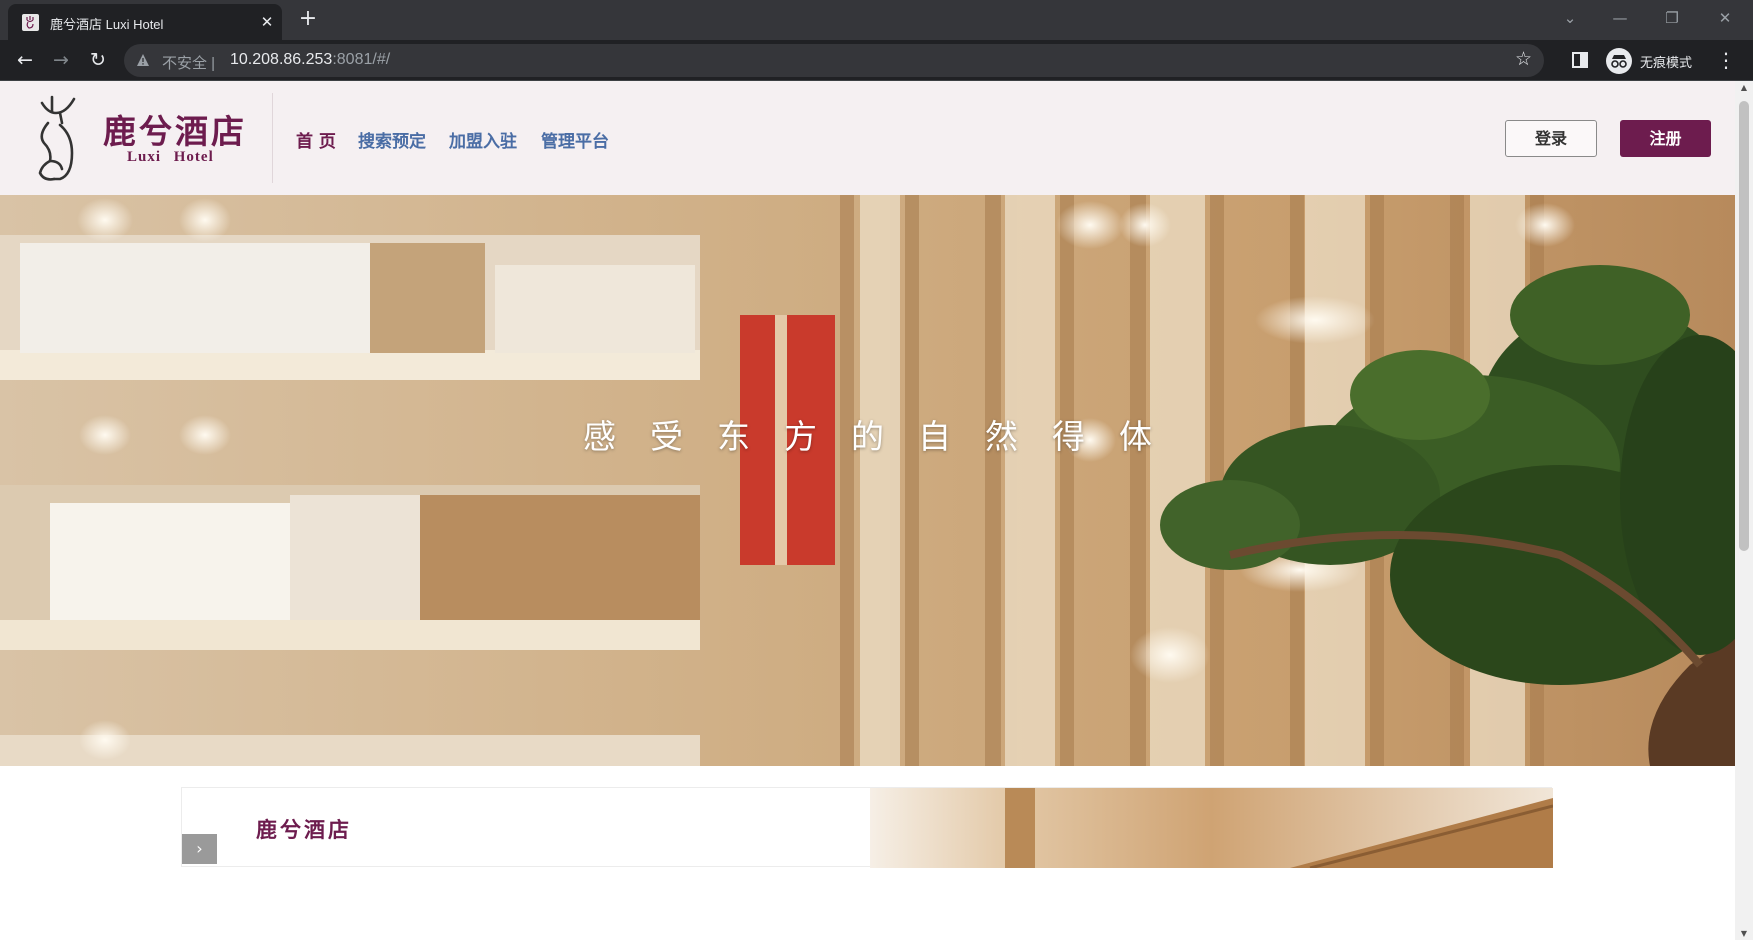  Describe the element at coordinates (30, 22) in the screenshot. I see `favicon-icon` at that location.